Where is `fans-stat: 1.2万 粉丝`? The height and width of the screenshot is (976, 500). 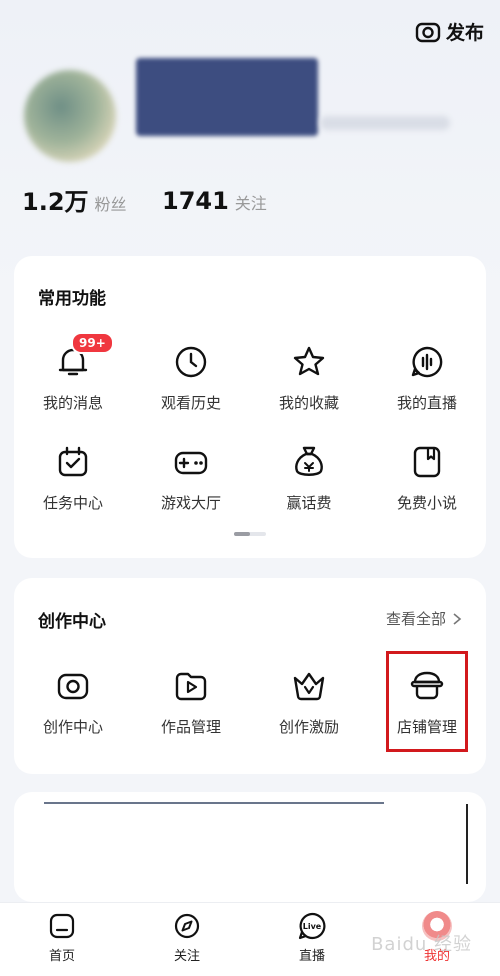
fans-stat: 1.2万 粉丝 is located at coordinates (74, 203).